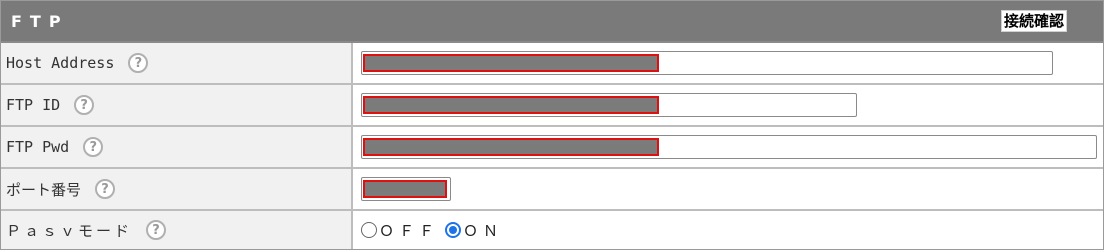  I want to click on ftp-id-value-cell, so click(728, 105).